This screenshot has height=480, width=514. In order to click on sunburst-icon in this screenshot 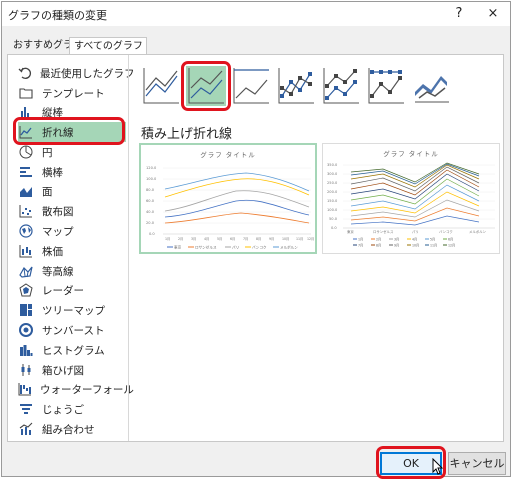, I will do `click(26, 330)`.